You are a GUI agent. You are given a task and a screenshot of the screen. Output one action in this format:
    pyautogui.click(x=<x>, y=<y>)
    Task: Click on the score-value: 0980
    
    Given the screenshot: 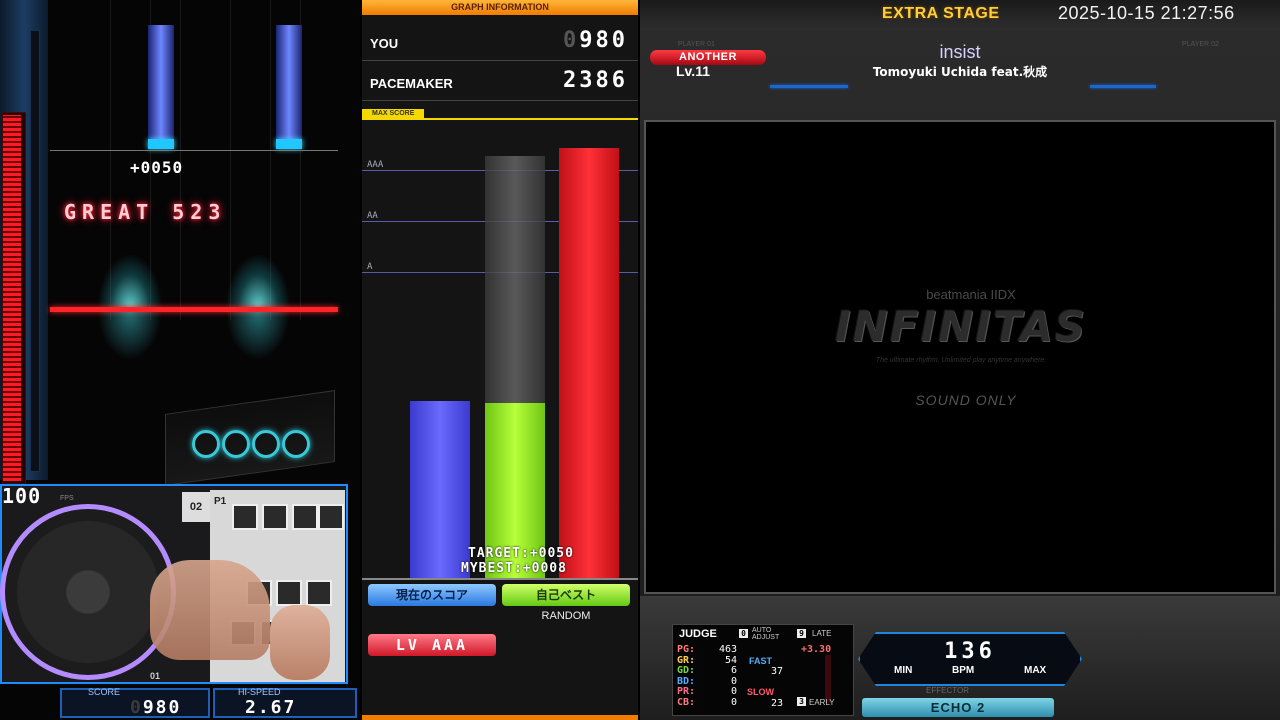 What is the action you would take?
    pyautogui.click(x=155, y=707)
    